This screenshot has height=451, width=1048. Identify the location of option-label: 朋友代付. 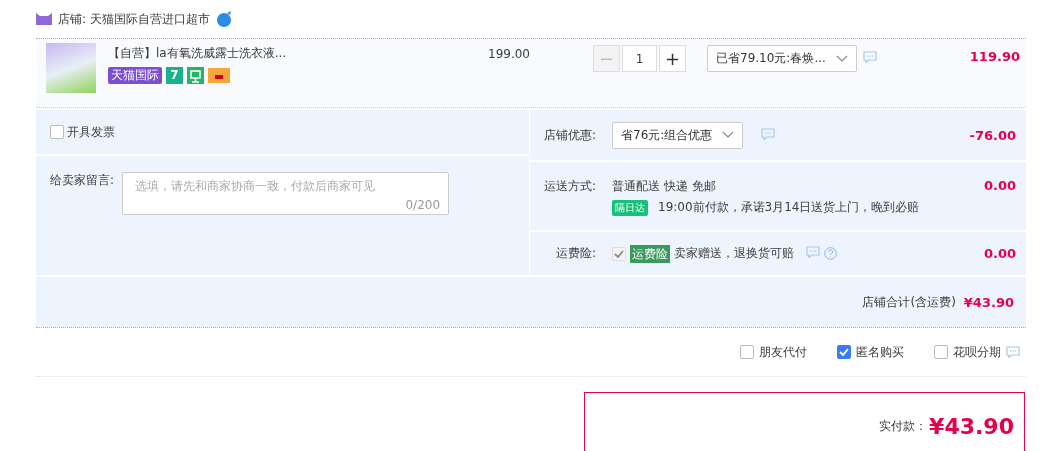
(783, 352).